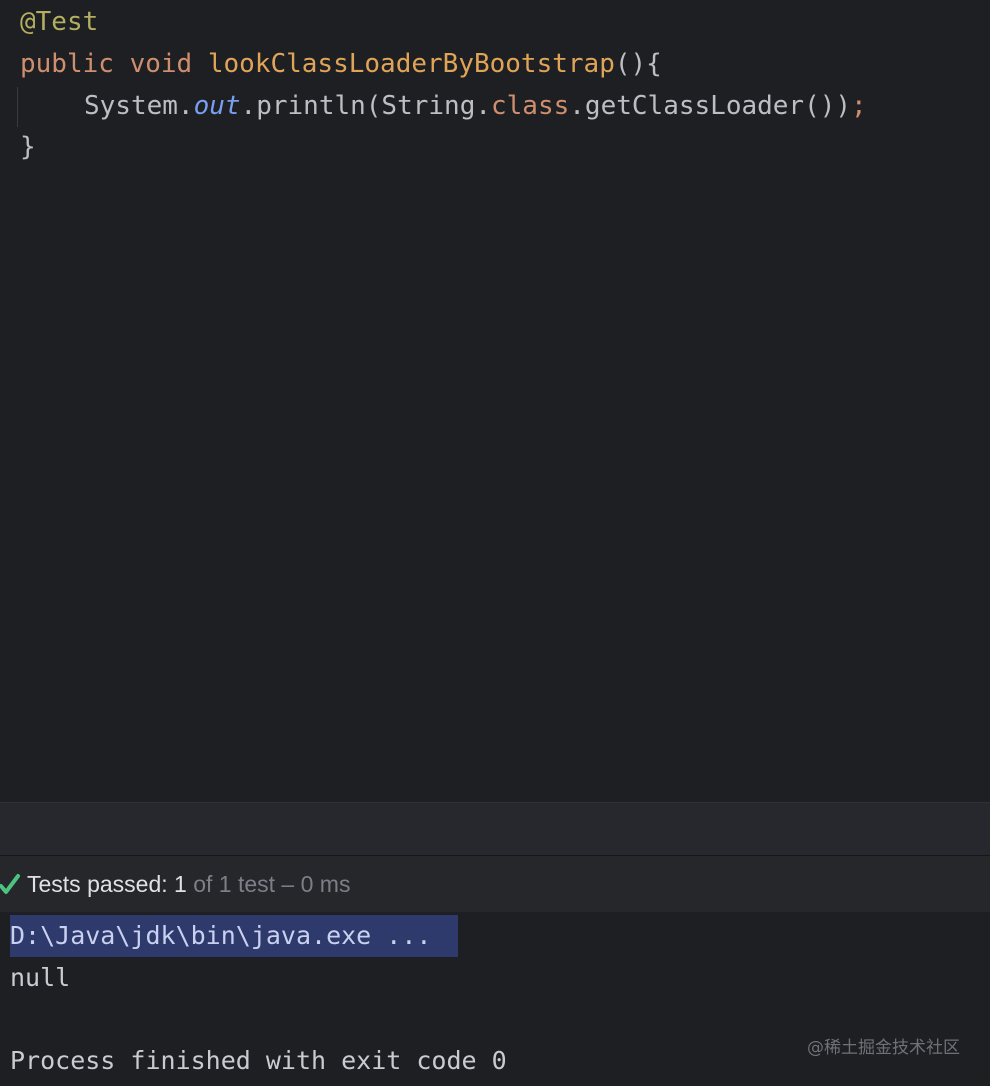 The height and width of the screenshot is (1086, 990). I want to click on semicolon-token: ;, so click(859, 106).